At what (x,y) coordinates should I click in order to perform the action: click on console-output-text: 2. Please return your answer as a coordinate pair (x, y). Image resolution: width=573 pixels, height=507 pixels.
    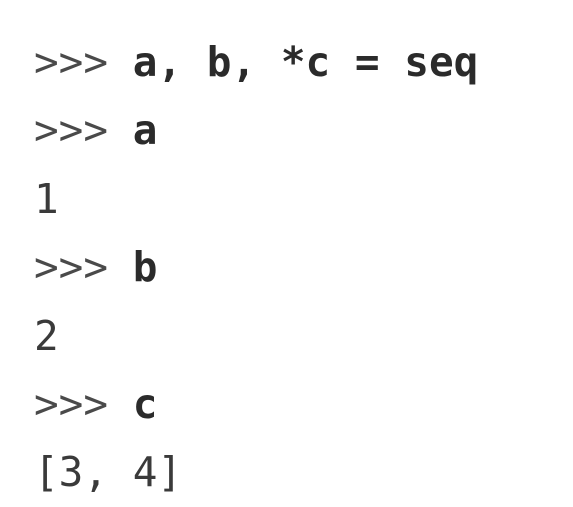
    Looking at the image, I should click on (46, 335).